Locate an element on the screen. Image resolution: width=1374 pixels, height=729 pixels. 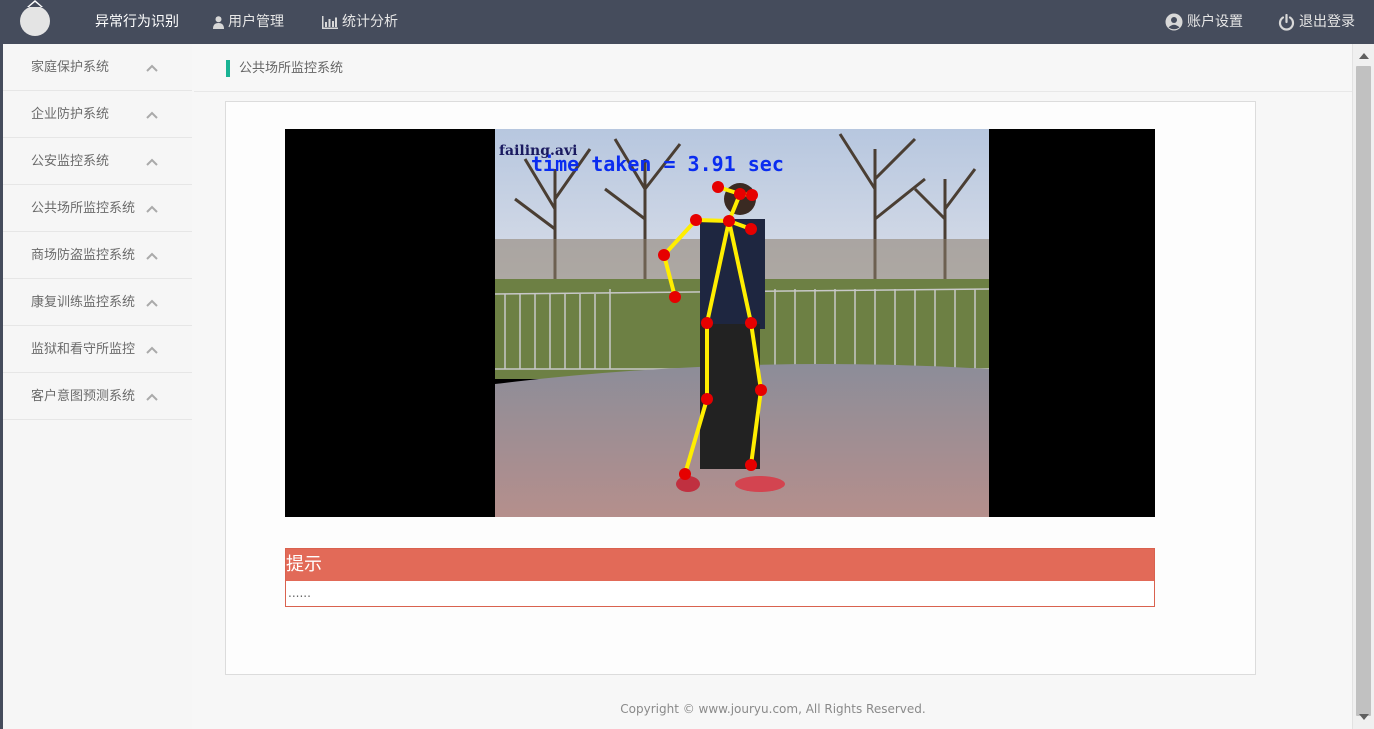
sidebar-item-home-protection: 家庭保护系统 is located at coordinates (97, 67).